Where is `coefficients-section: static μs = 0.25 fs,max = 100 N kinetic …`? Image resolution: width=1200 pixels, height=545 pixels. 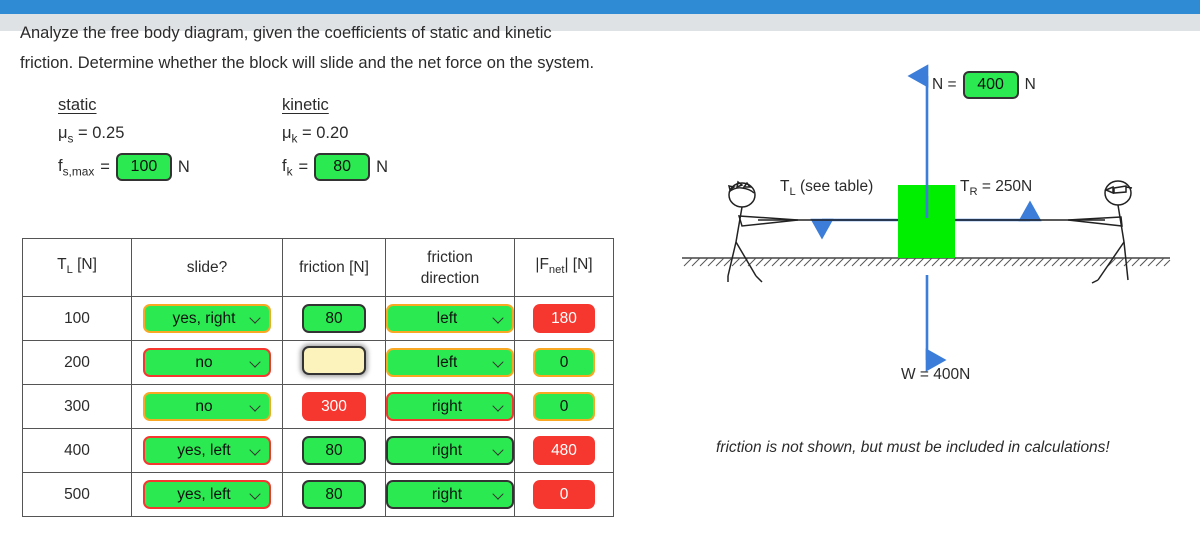
coefficients-section: static μs = 0.25 fs,max = 100 N kinetic … is located at coordinates (320, 144).